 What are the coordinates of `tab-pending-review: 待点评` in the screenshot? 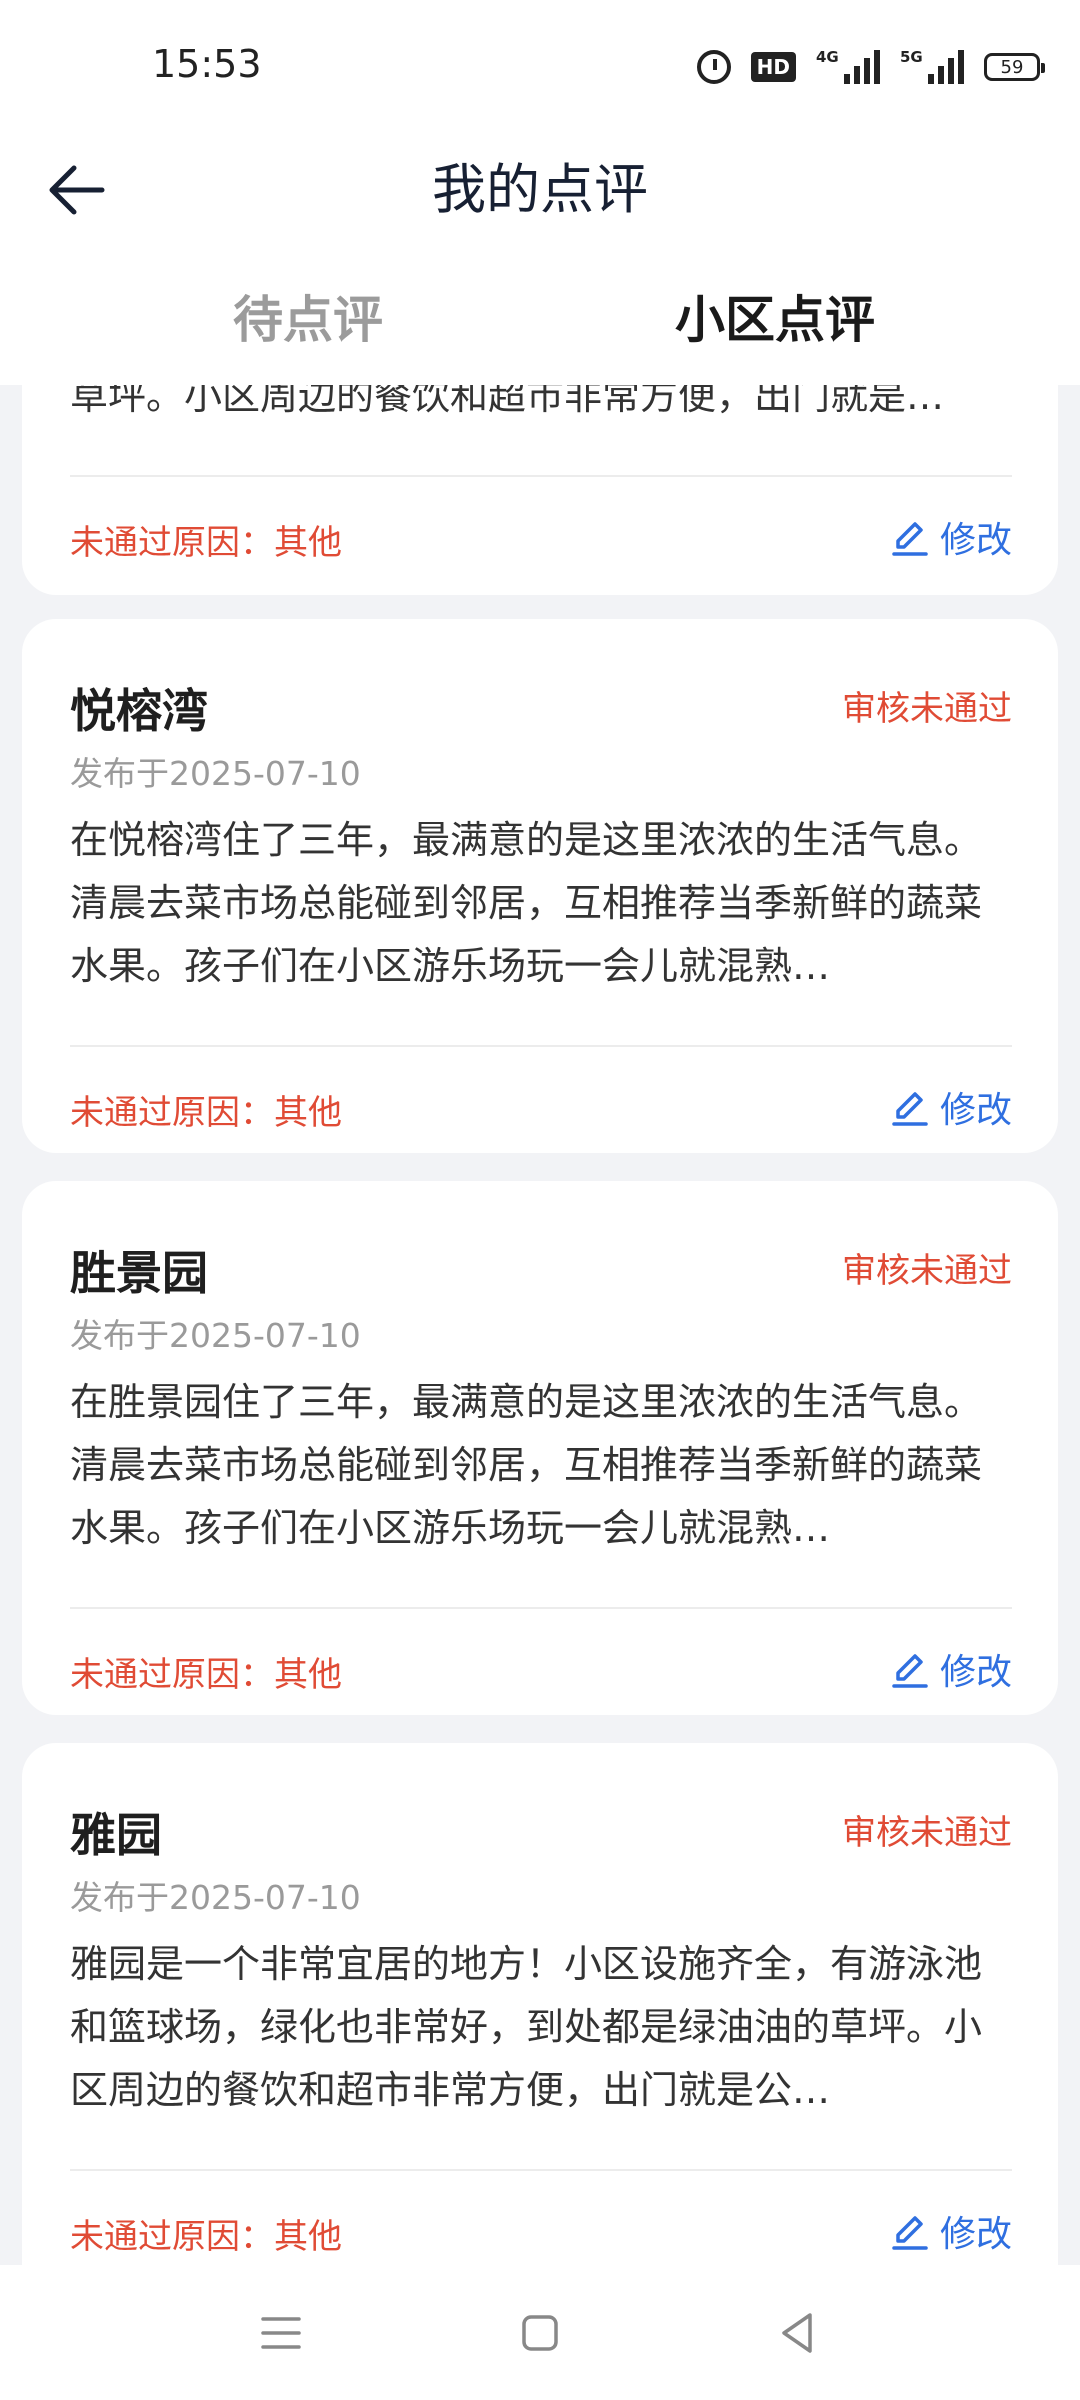 It's located at (308, 316).